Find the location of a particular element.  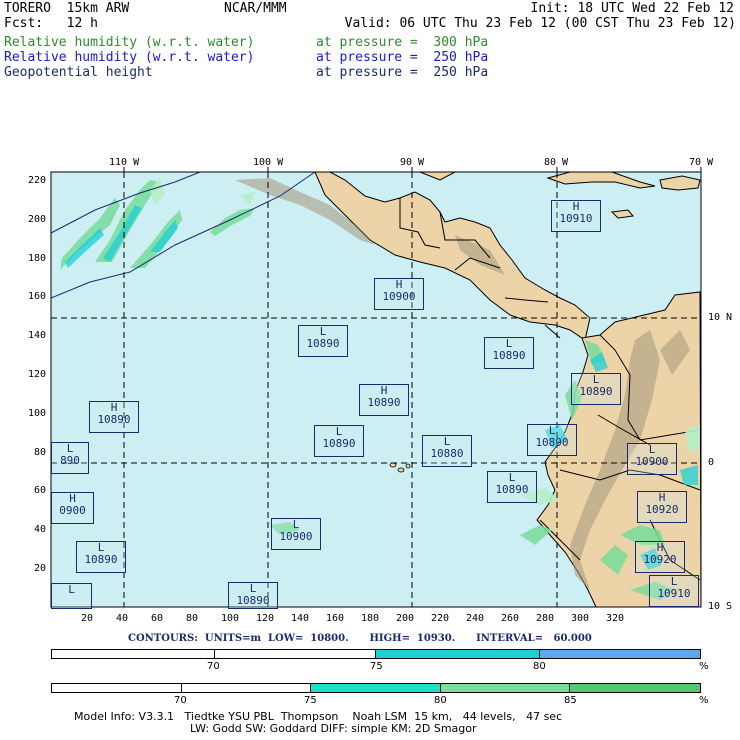

colorbar-rh250-tick: 75 is located at coordinates (376, 666).